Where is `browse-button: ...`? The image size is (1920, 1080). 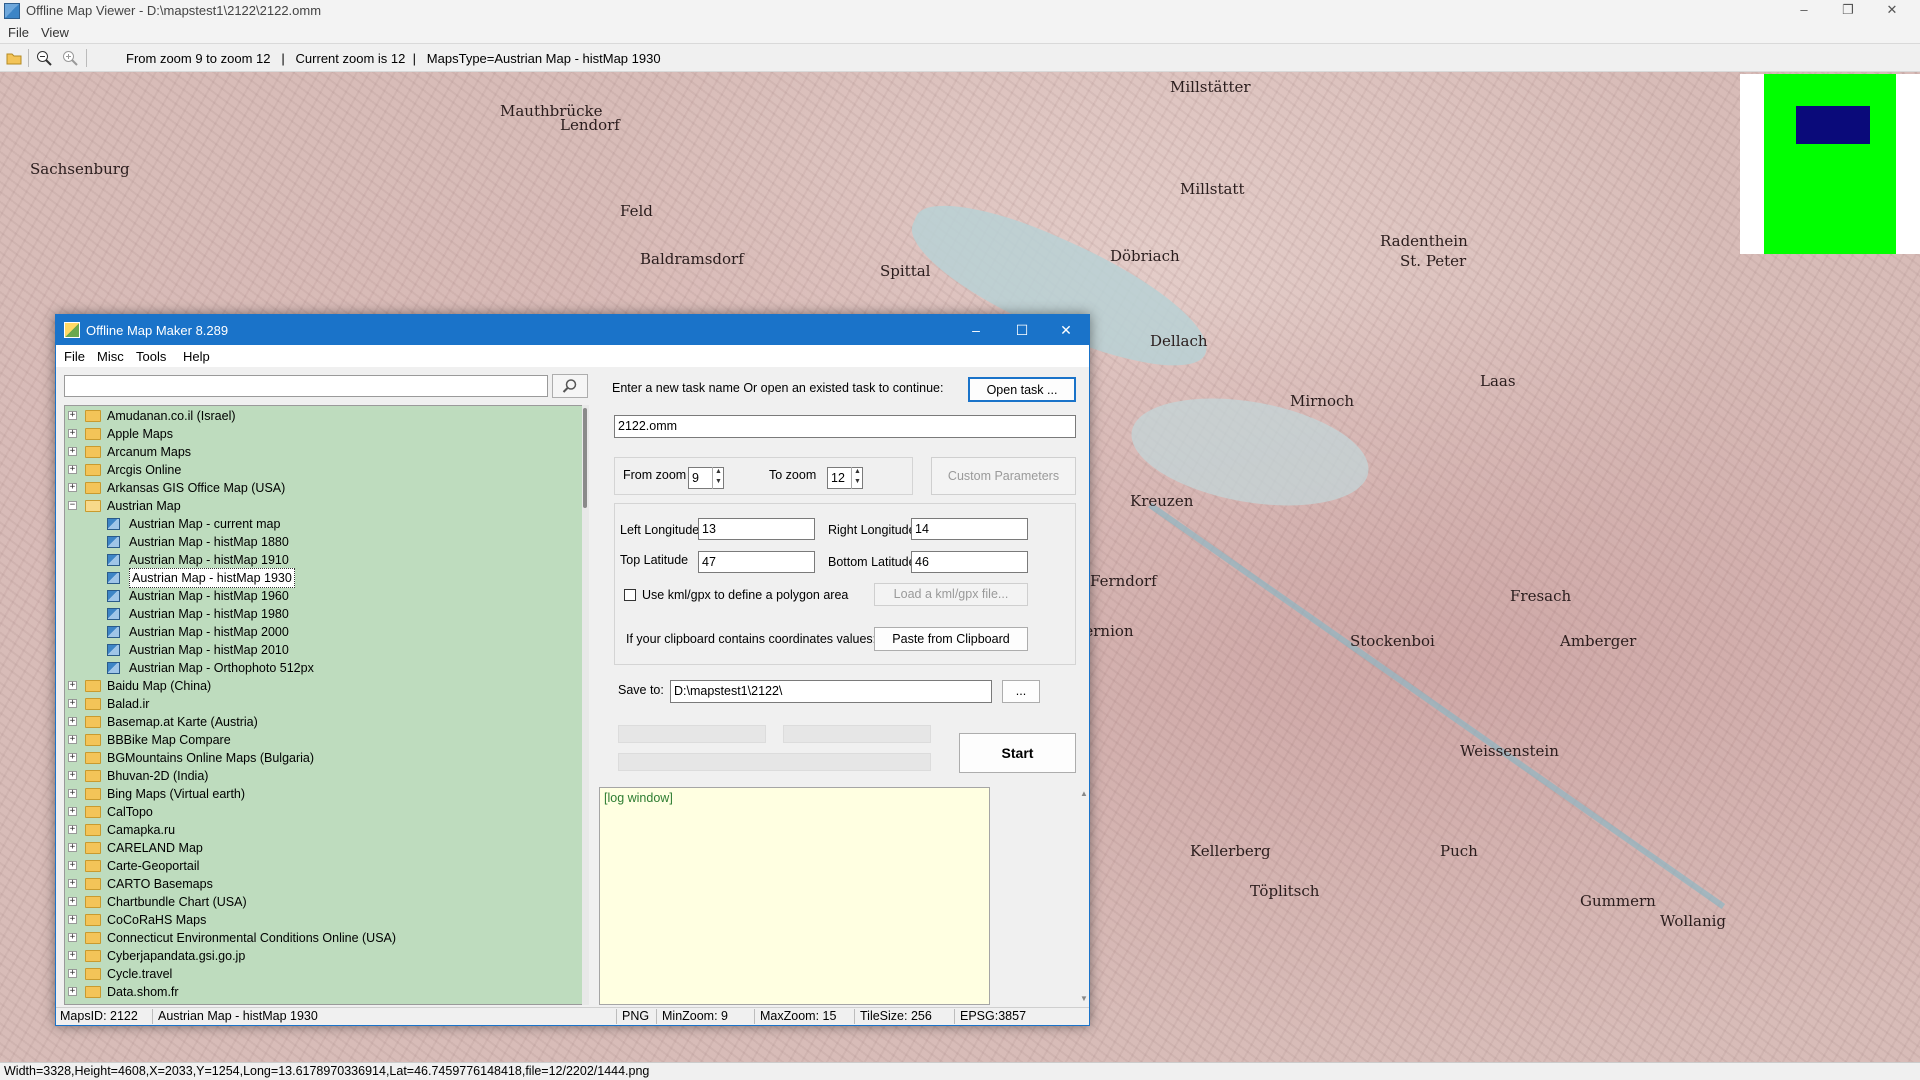 browse-button: ... is located at coordinates (1021, 691).